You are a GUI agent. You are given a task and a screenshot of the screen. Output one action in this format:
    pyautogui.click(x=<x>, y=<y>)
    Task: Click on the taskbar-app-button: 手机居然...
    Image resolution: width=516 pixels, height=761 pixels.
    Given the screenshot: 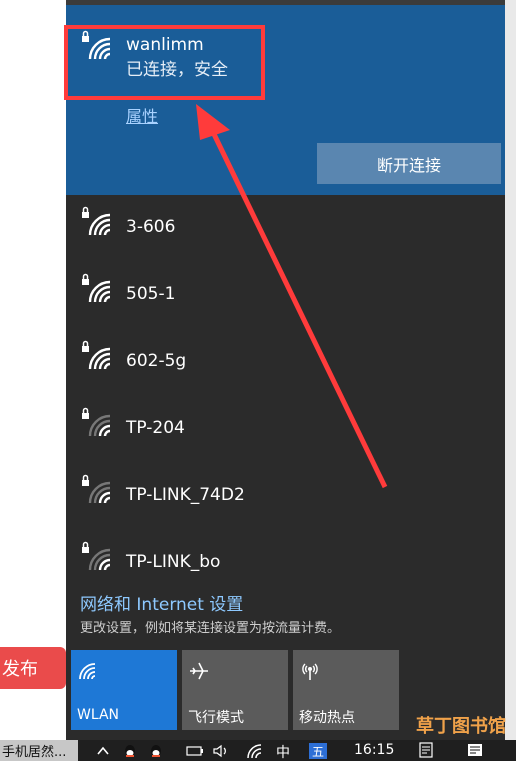 What is the action you would take?
    pyautogui.click(x=39, y=750)
    